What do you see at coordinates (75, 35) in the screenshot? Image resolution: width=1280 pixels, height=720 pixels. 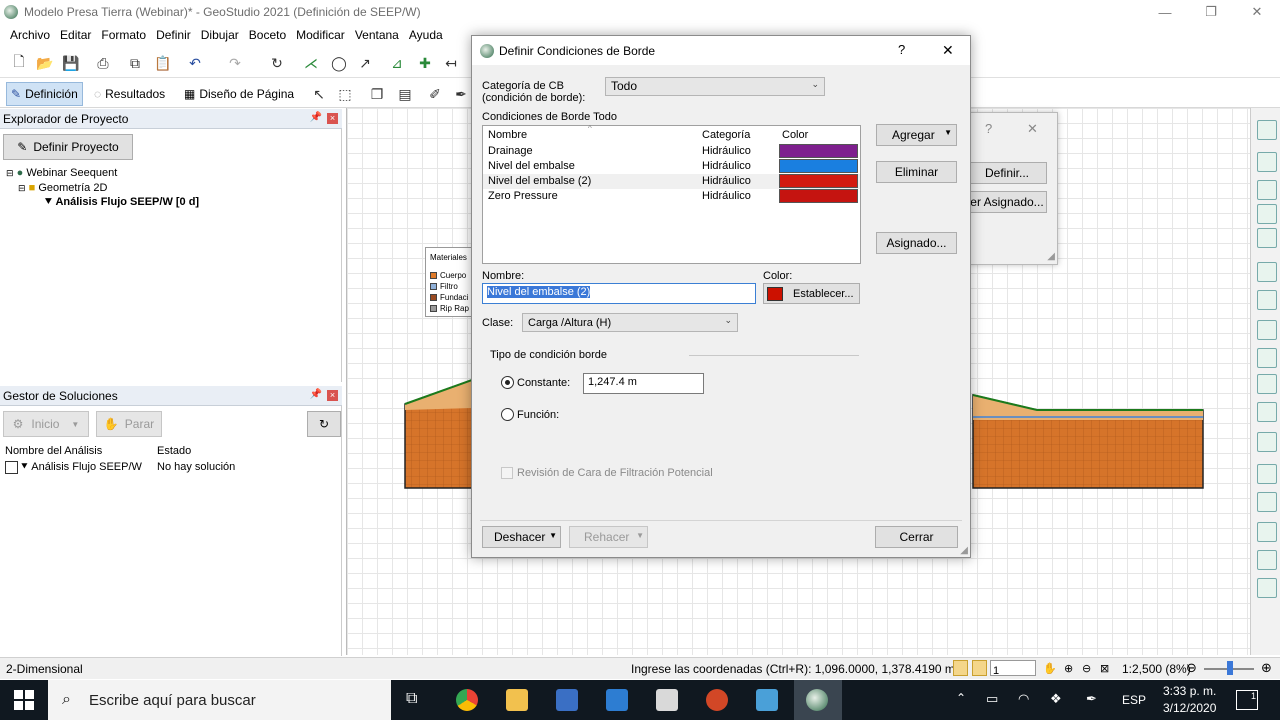 I see `menu-editar: Editar` at bounding box center [75, 35].